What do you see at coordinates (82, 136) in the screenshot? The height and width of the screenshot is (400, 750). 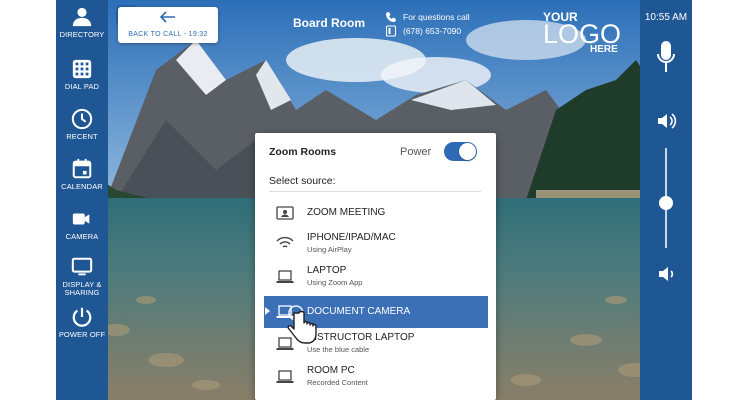 I see `sidebar-item-label: RECENT` at bounding box center [82, 136].